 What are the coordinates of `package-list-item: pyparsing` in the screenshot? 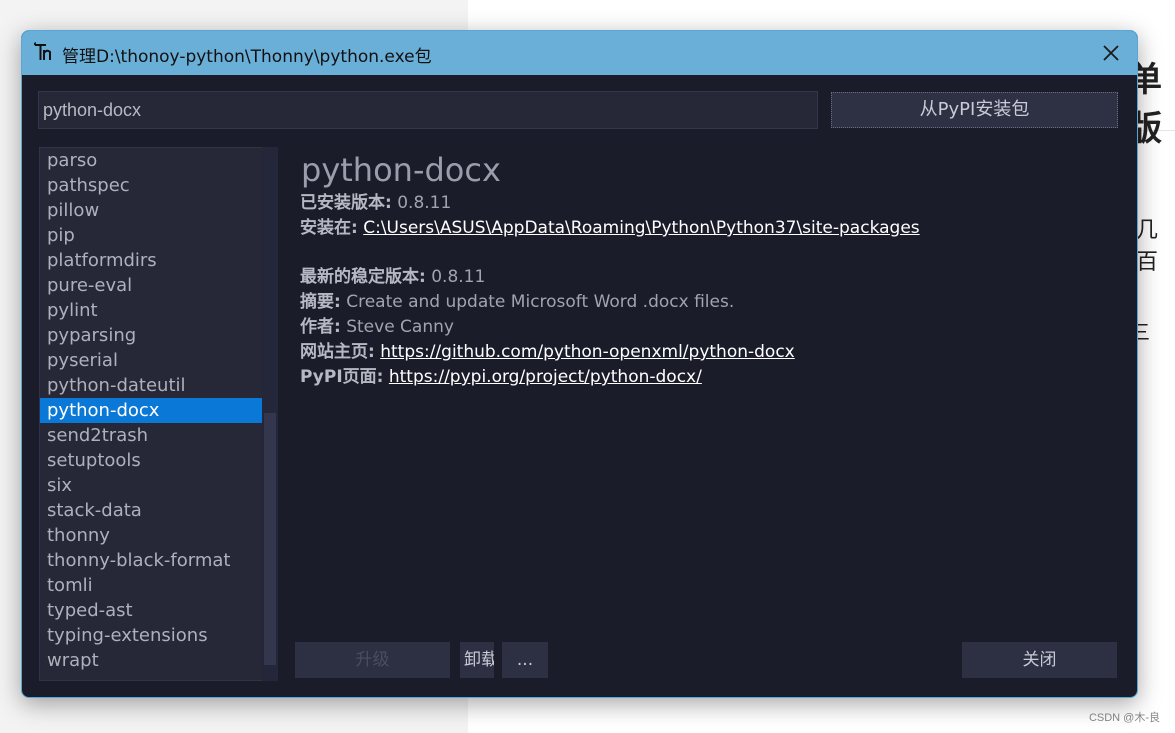 It's located at (151, 335).